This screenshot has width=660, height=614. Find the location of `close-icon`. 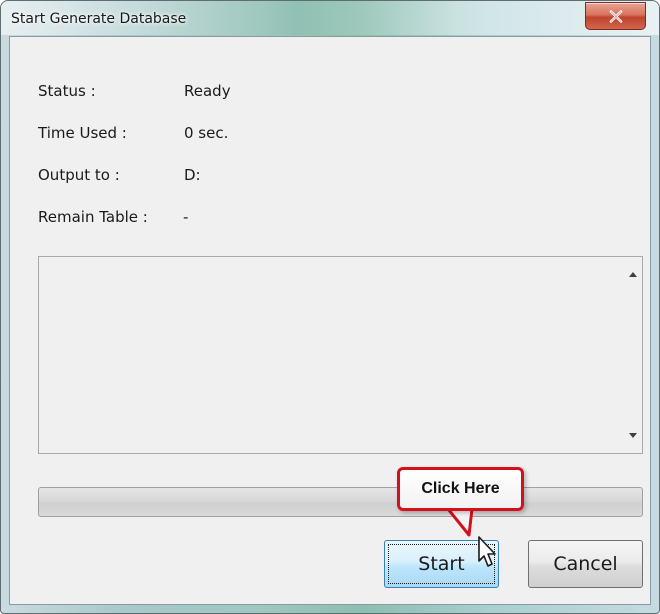

close-icon is located at coordinates (615, 16).